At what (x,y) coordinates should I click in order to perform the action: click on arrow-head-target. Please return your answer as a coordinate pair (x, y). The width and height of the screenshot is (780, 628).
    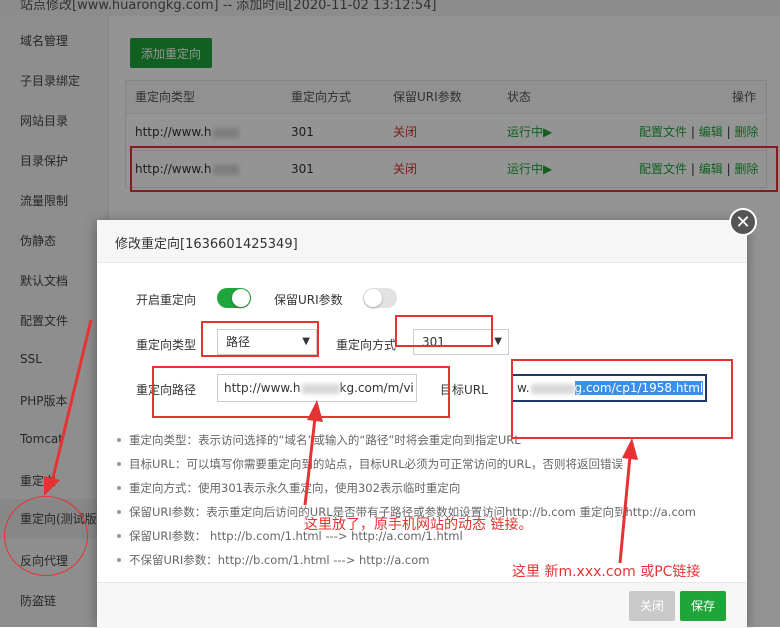
    Looking at the image, I should click on (630, 449).